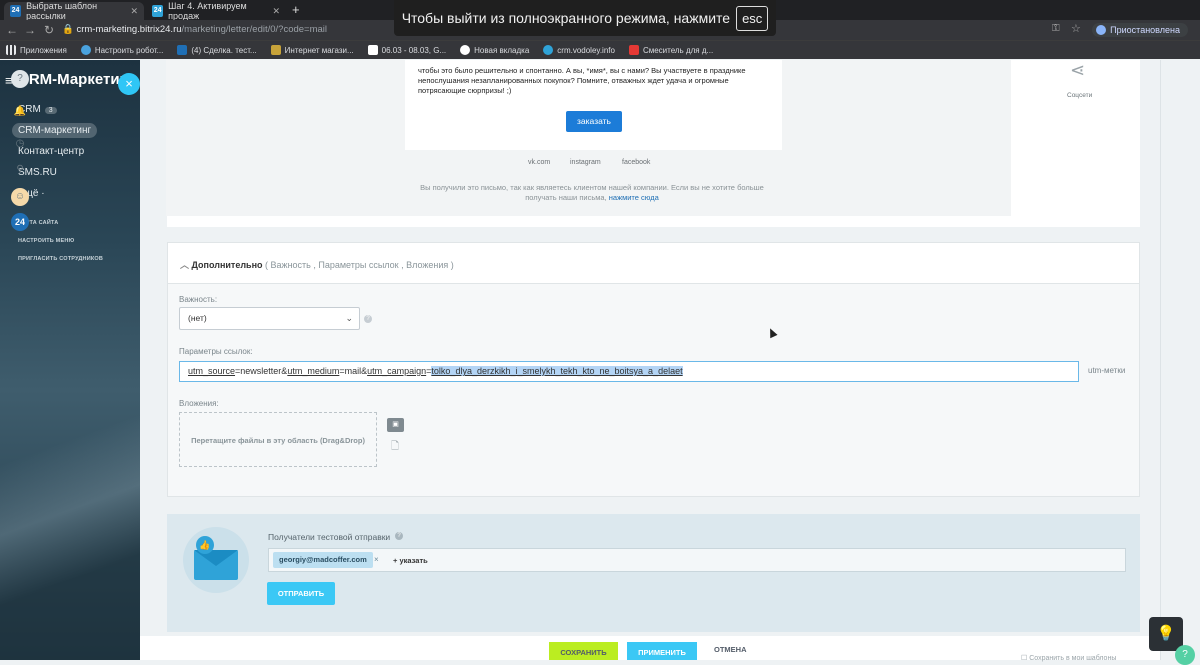 This screenshot has height=665, width=1200. I want to click on utm-tags-link: utm-метки, so click(1106, 370).